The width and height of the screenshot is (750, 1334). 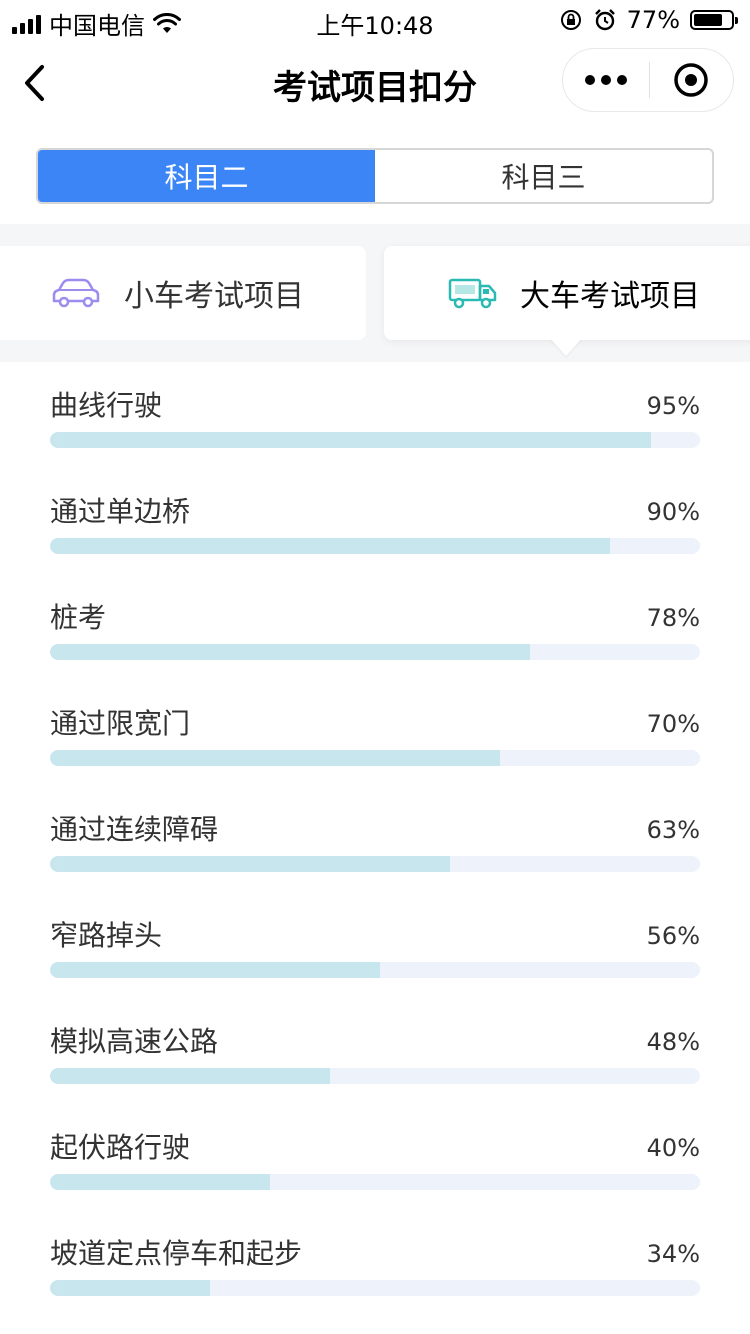 I want to click on mini-program-capsule, so click(x=648, y=80).